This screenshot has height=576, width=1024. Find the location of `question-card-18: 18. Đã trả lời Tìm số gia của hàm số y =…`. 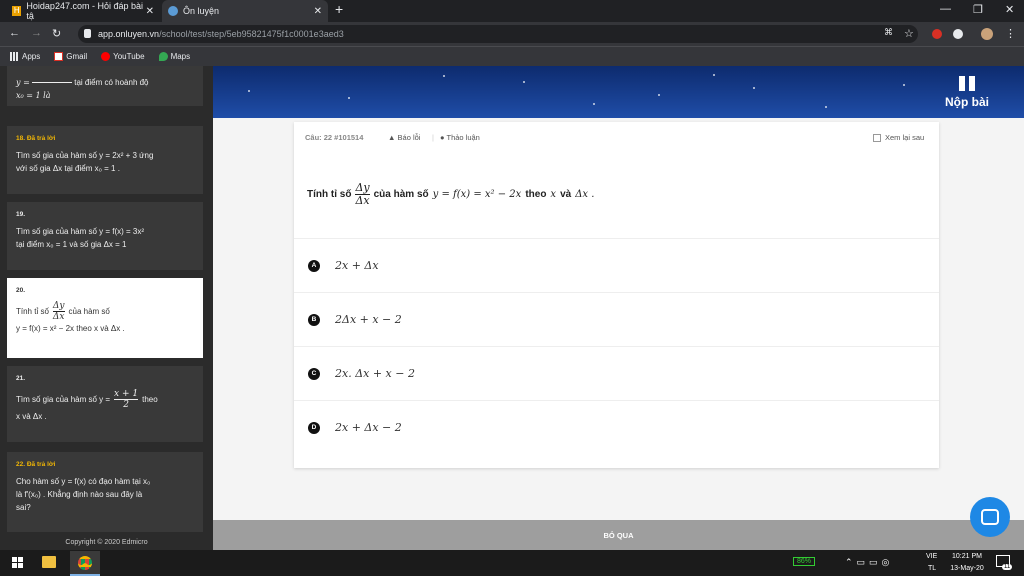

question-card-18: 18. Đã trả lời Tìm số gia của hàm số y =… is located at coordinates (105, 160).